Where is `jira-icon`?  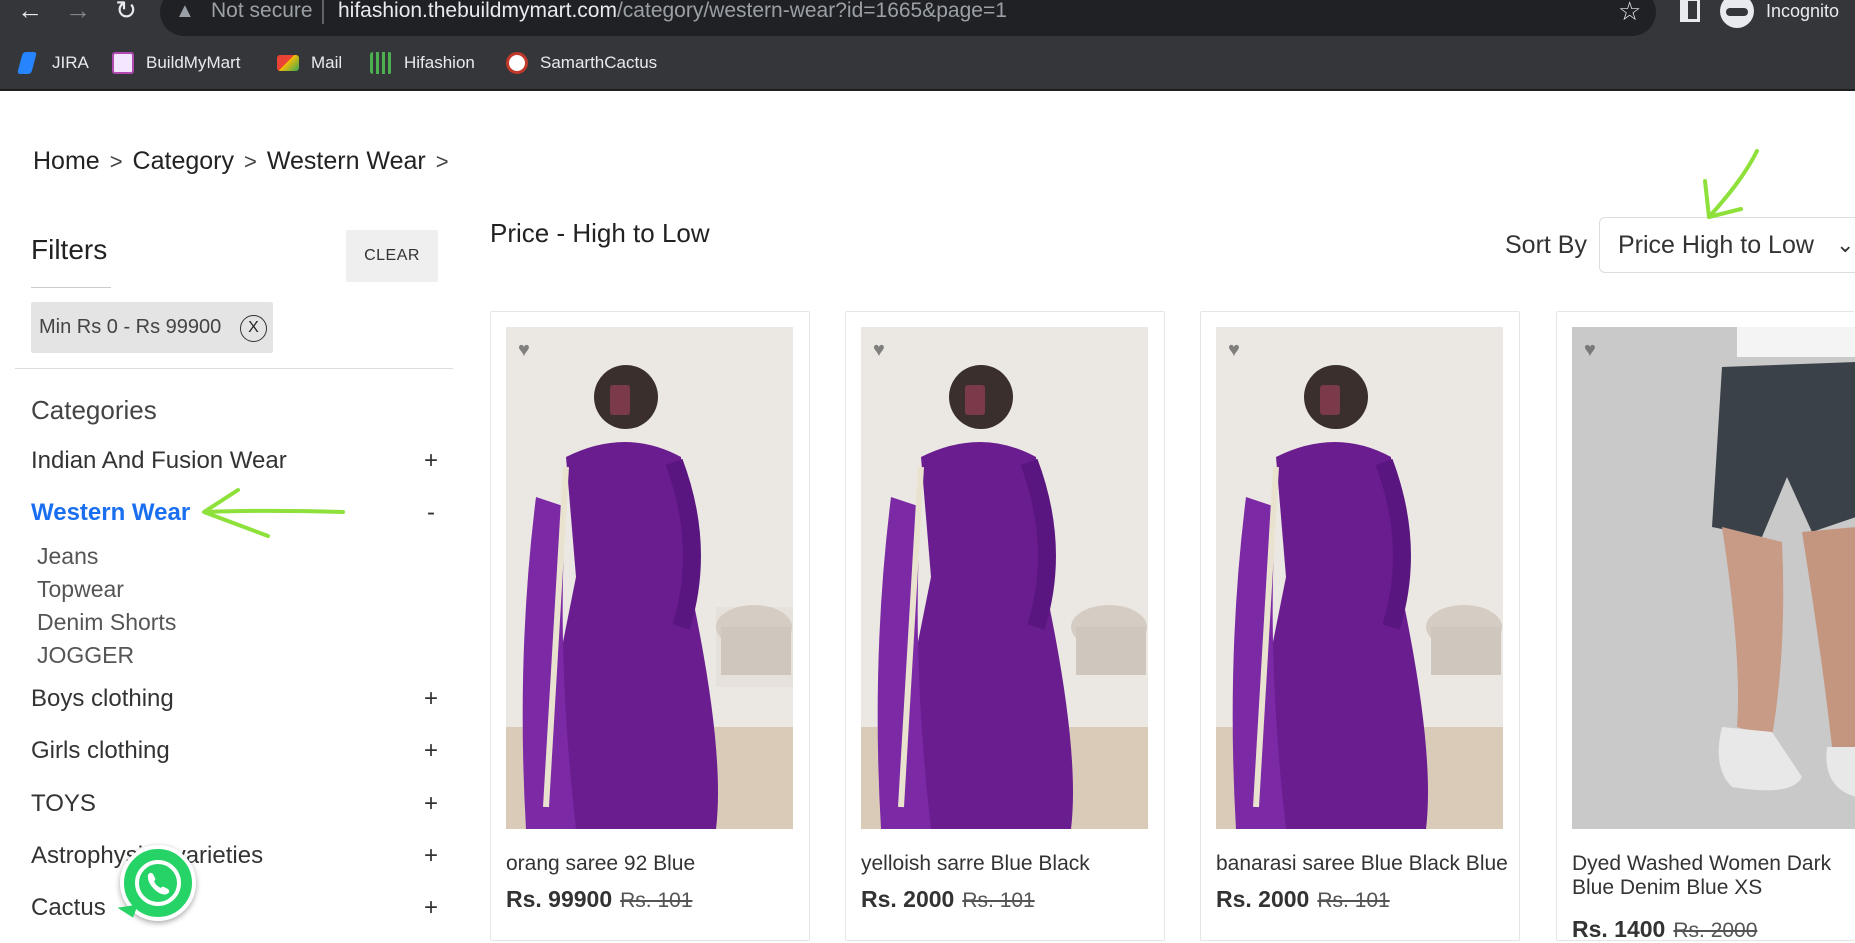 jira-icon is located at coordinates (27, 63).